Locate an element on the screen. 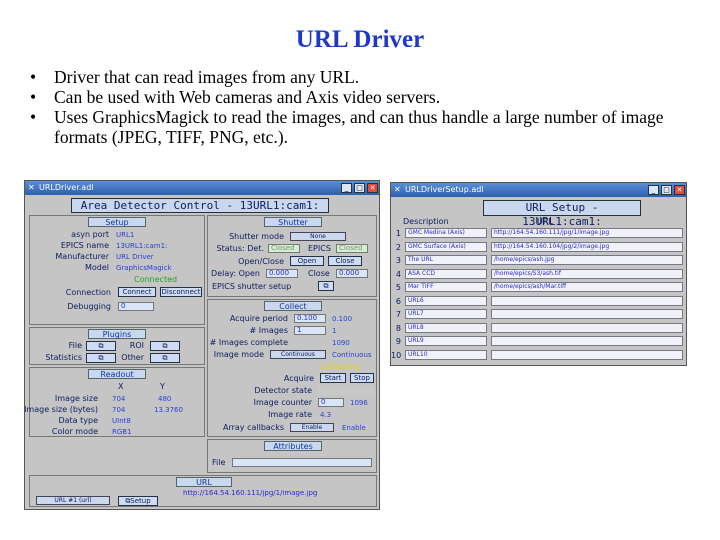  roi-plugin-label: ROI is located at coordinates (136, 345).